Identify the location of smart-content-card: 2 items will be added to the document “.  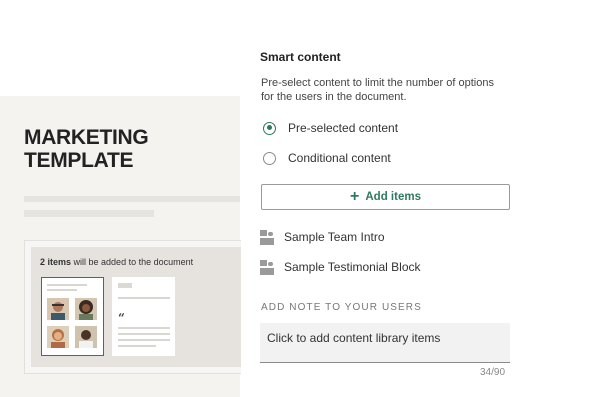
(132, 307).